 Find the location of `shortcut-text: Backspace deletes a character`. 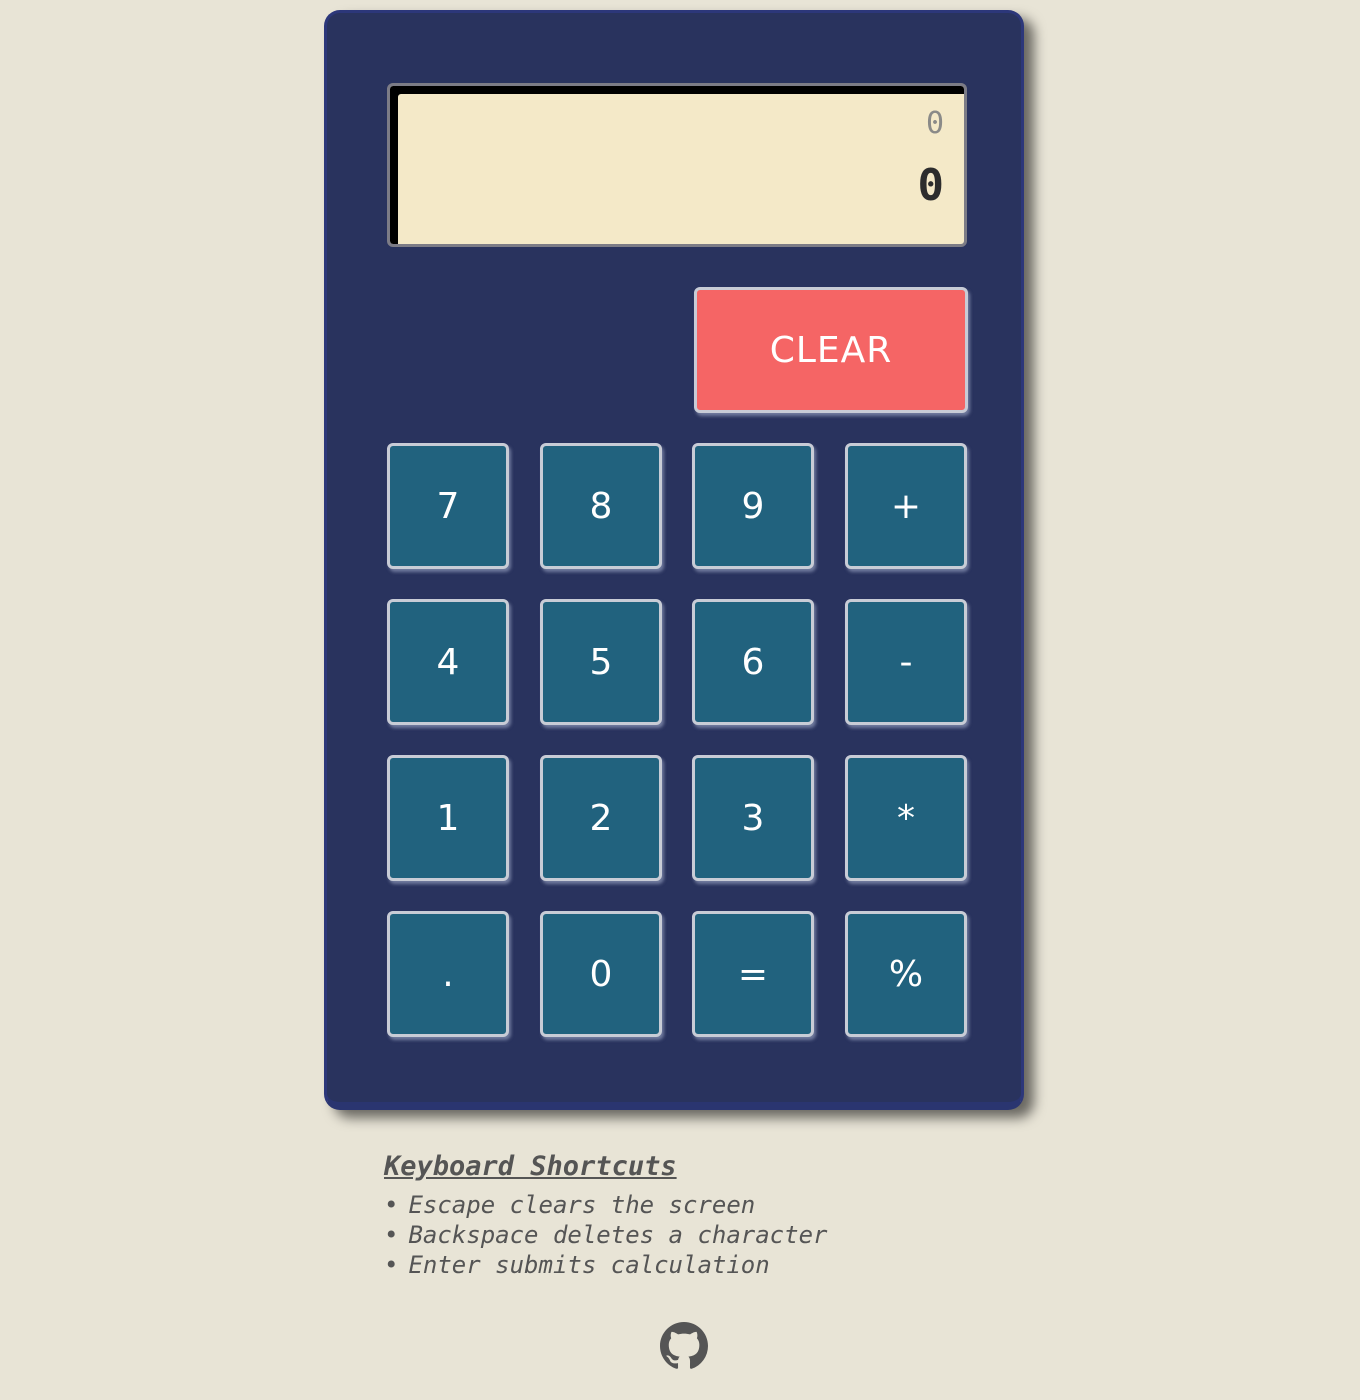

shortcut-text: Backspace deletes a character is located at coordinates (618, 1235).